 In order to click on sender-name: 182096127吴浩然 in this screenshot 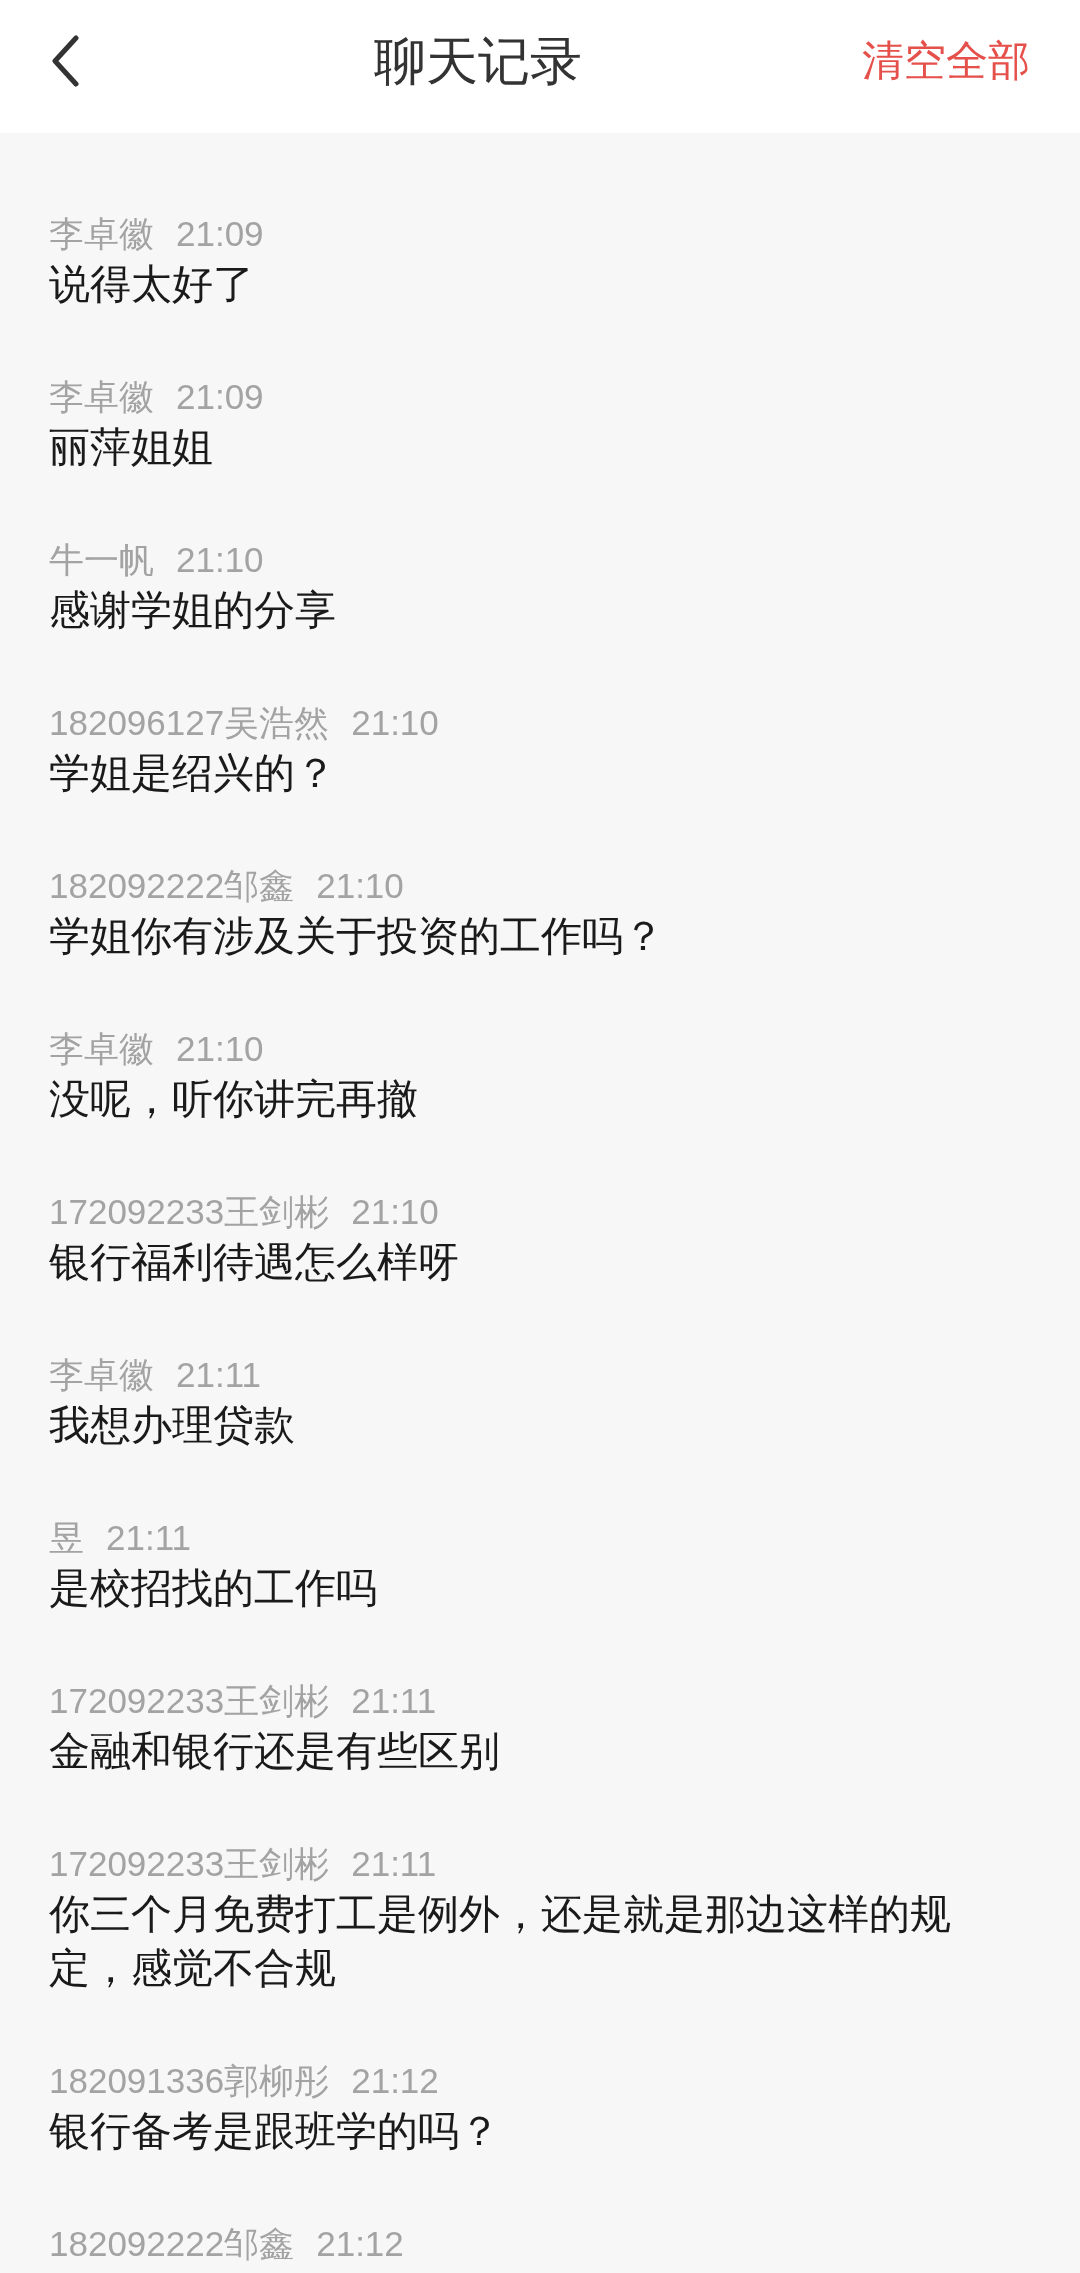, I will do `click(189, 722)`.